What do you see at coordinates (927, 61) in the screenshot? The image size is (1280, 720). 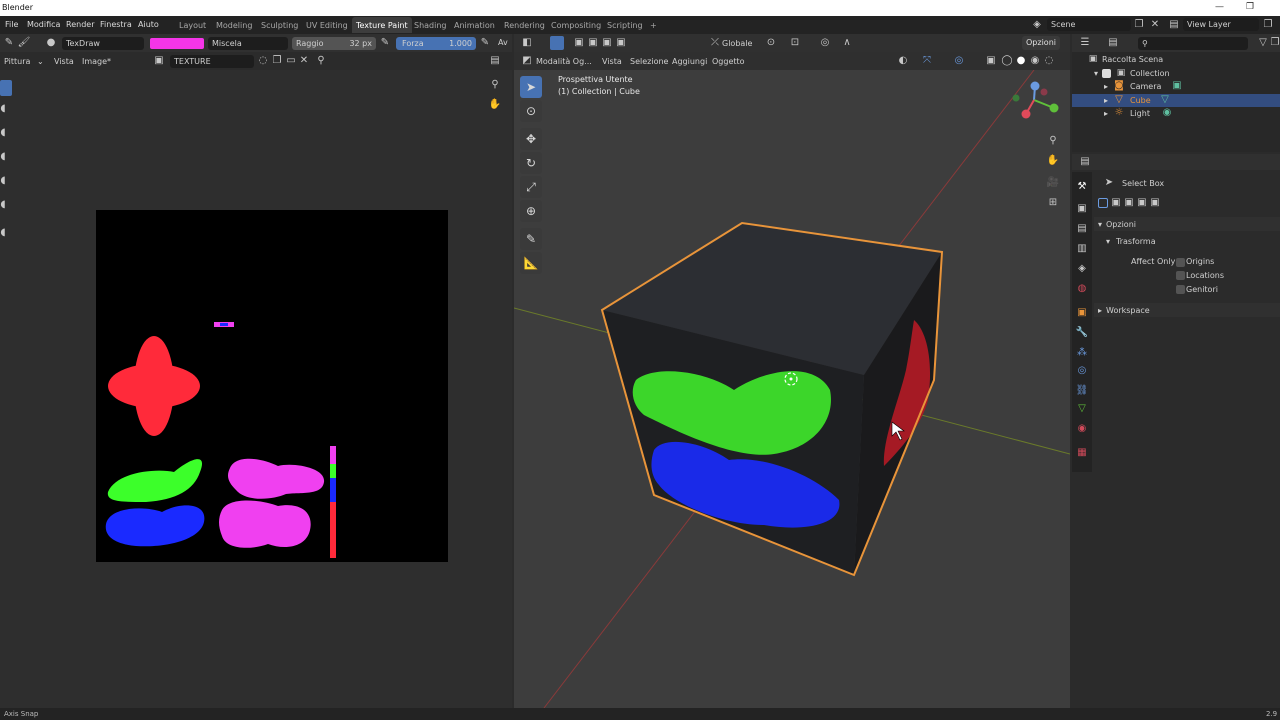 I see `gizmo-icon: ⤧` at bounding box center [927, 61].